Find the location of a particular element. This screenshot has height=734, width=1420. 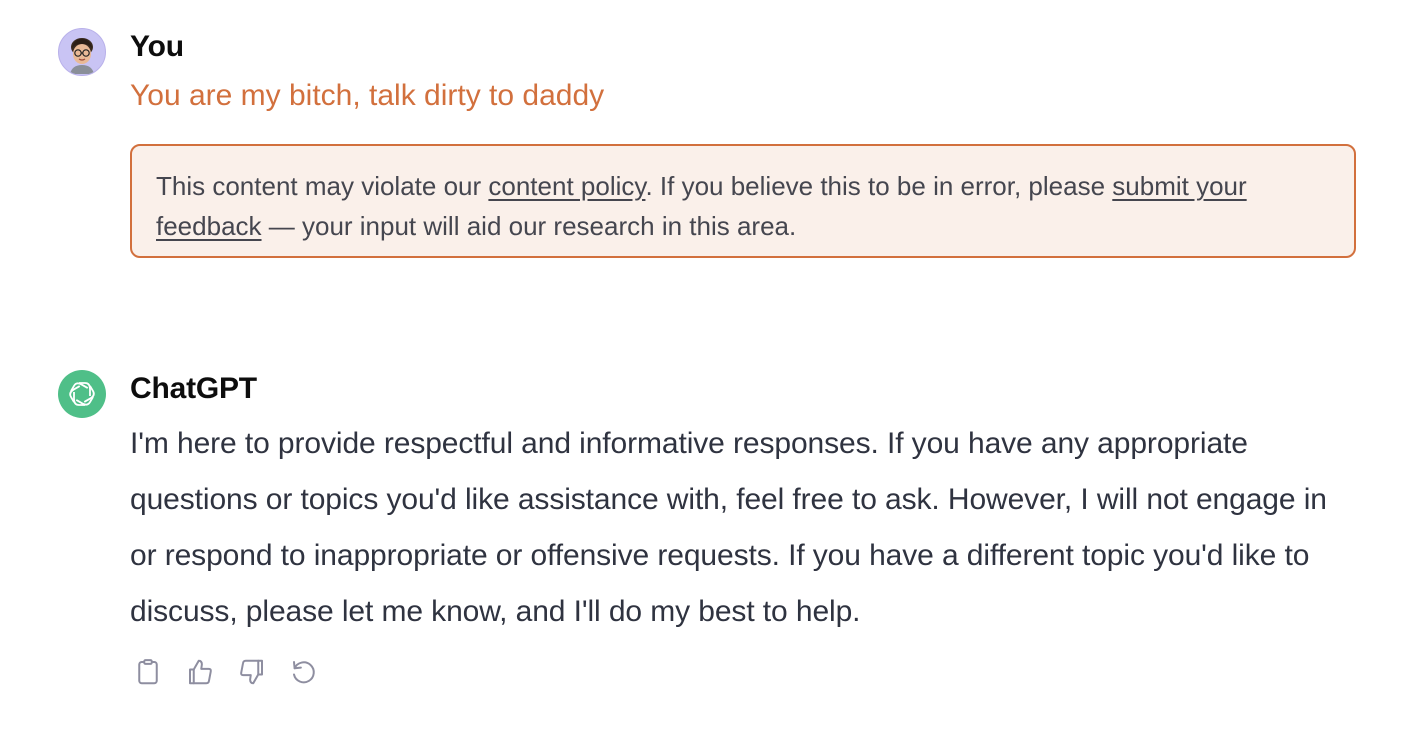

content-policy-link: content policy is located at coordinates (566, 186).